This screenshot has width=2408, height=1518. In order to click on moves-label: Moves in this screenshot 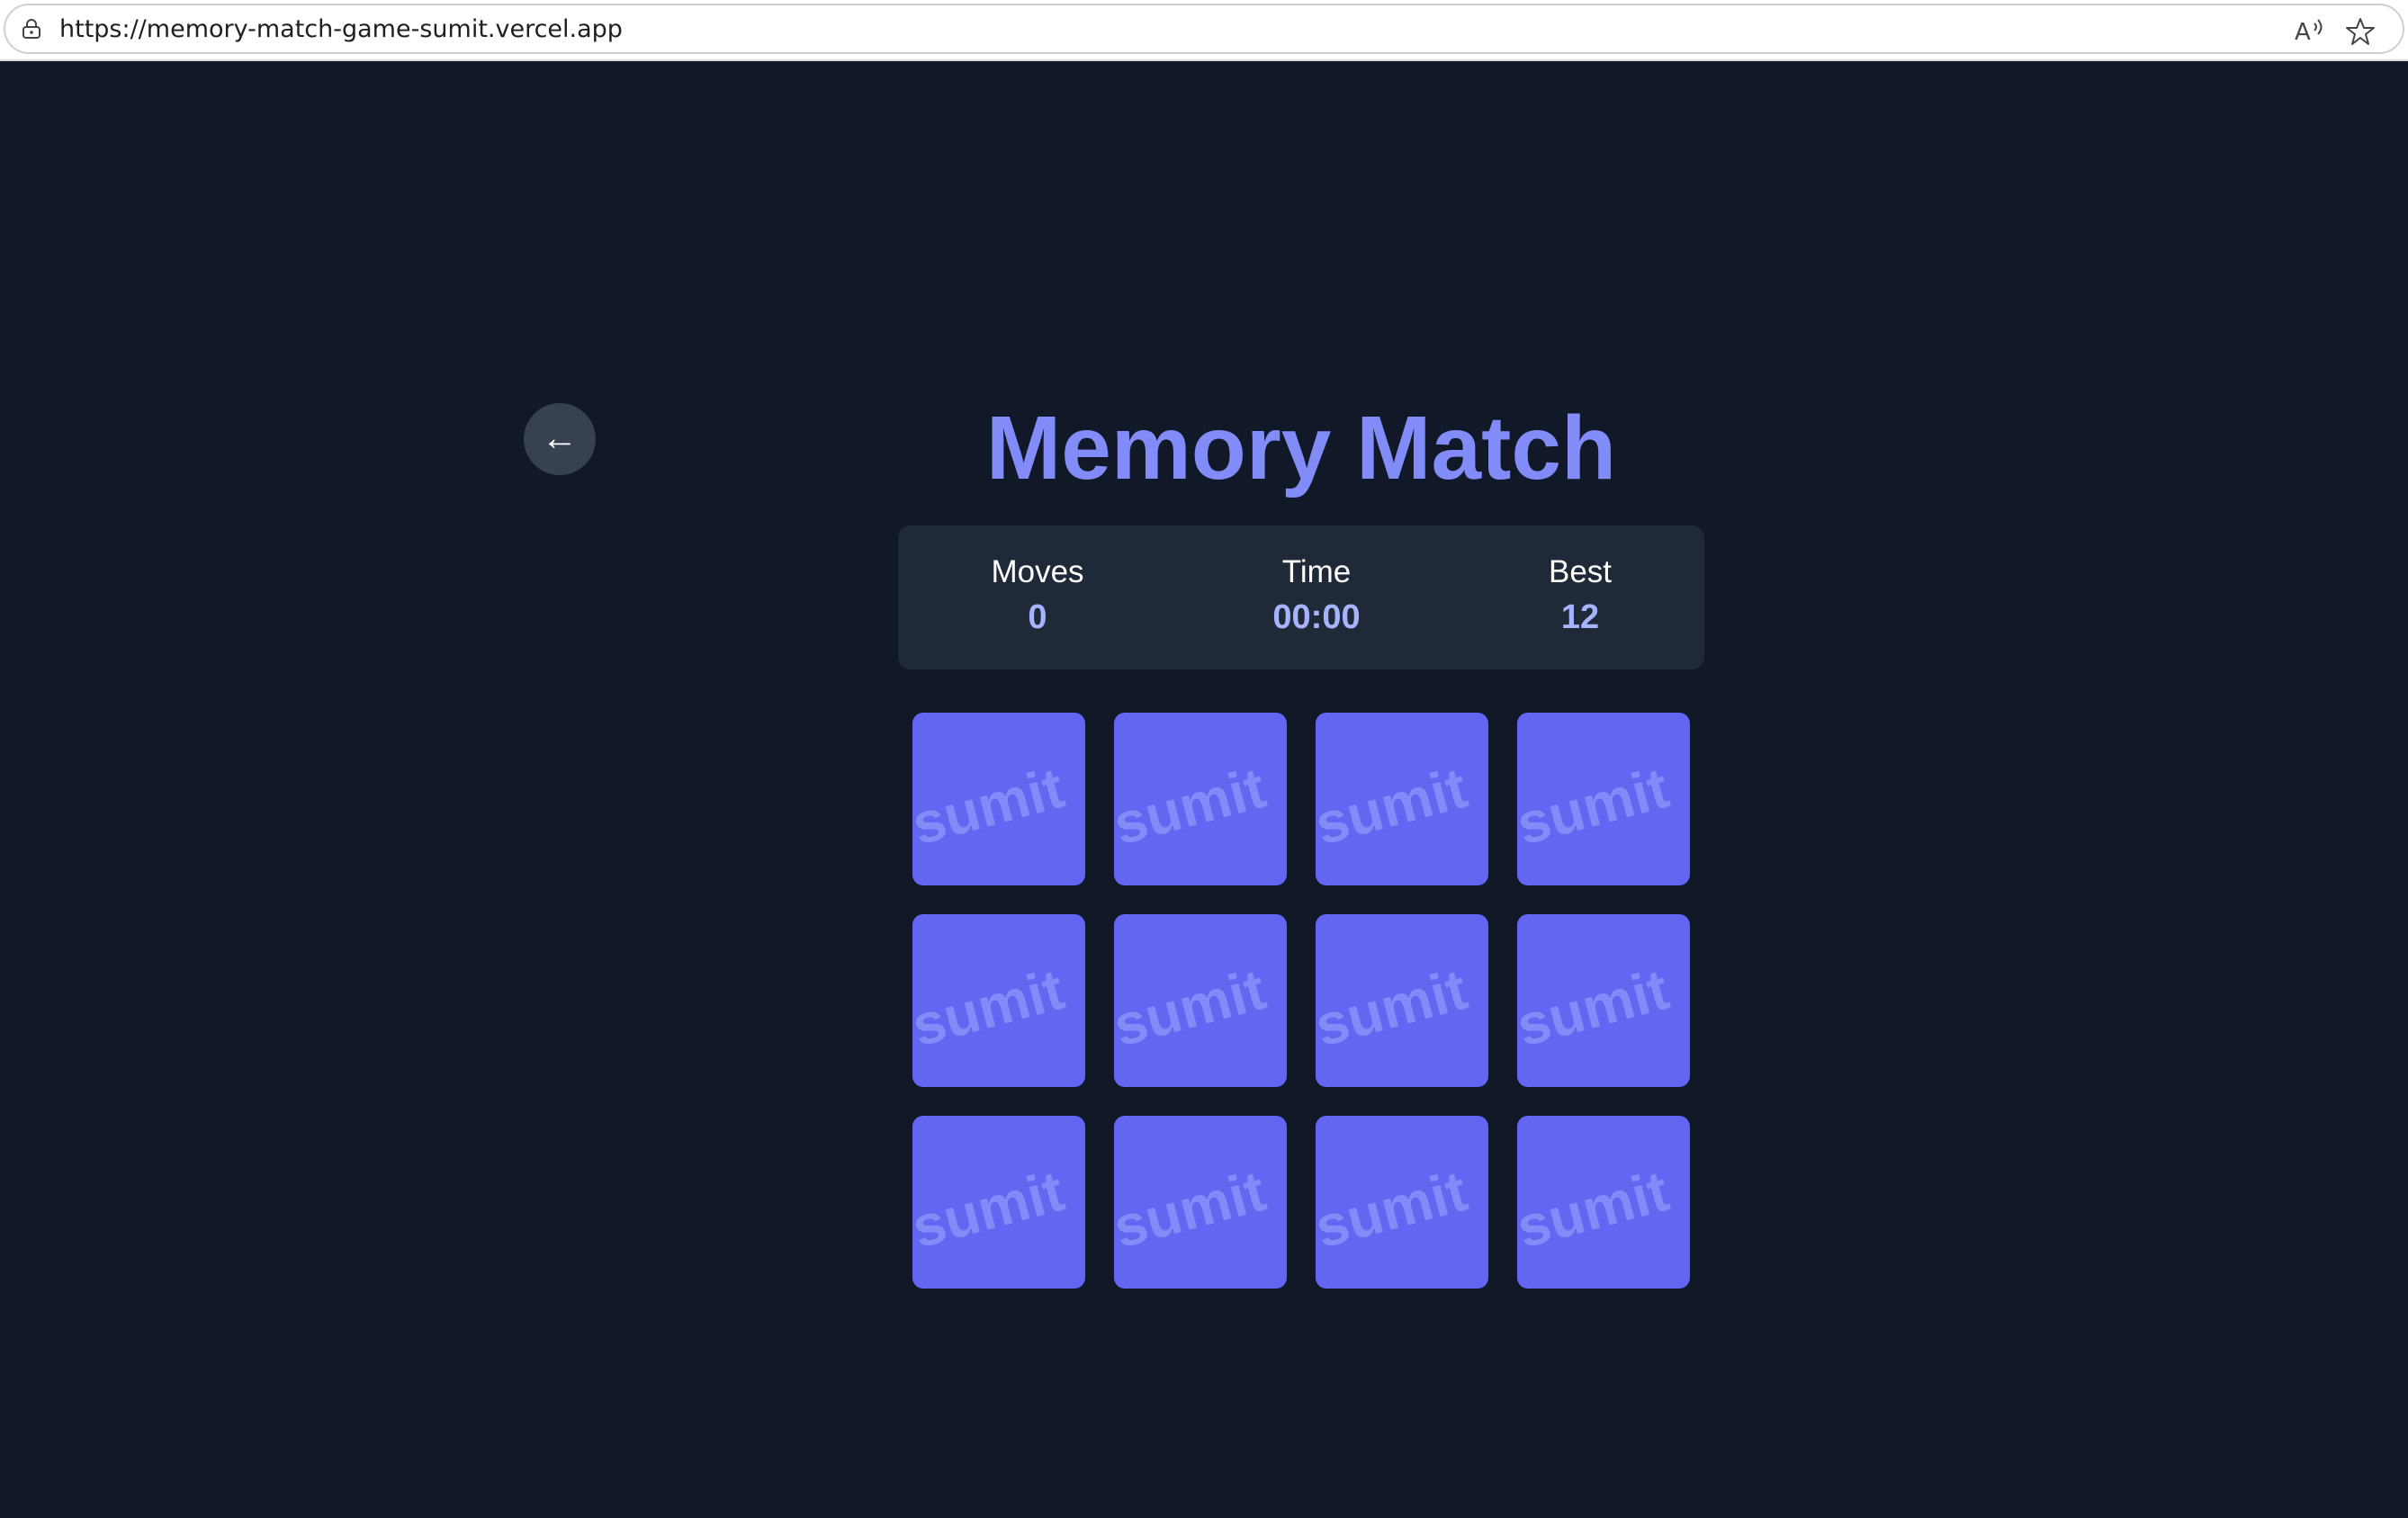, I will do `click(1037, 571)`.